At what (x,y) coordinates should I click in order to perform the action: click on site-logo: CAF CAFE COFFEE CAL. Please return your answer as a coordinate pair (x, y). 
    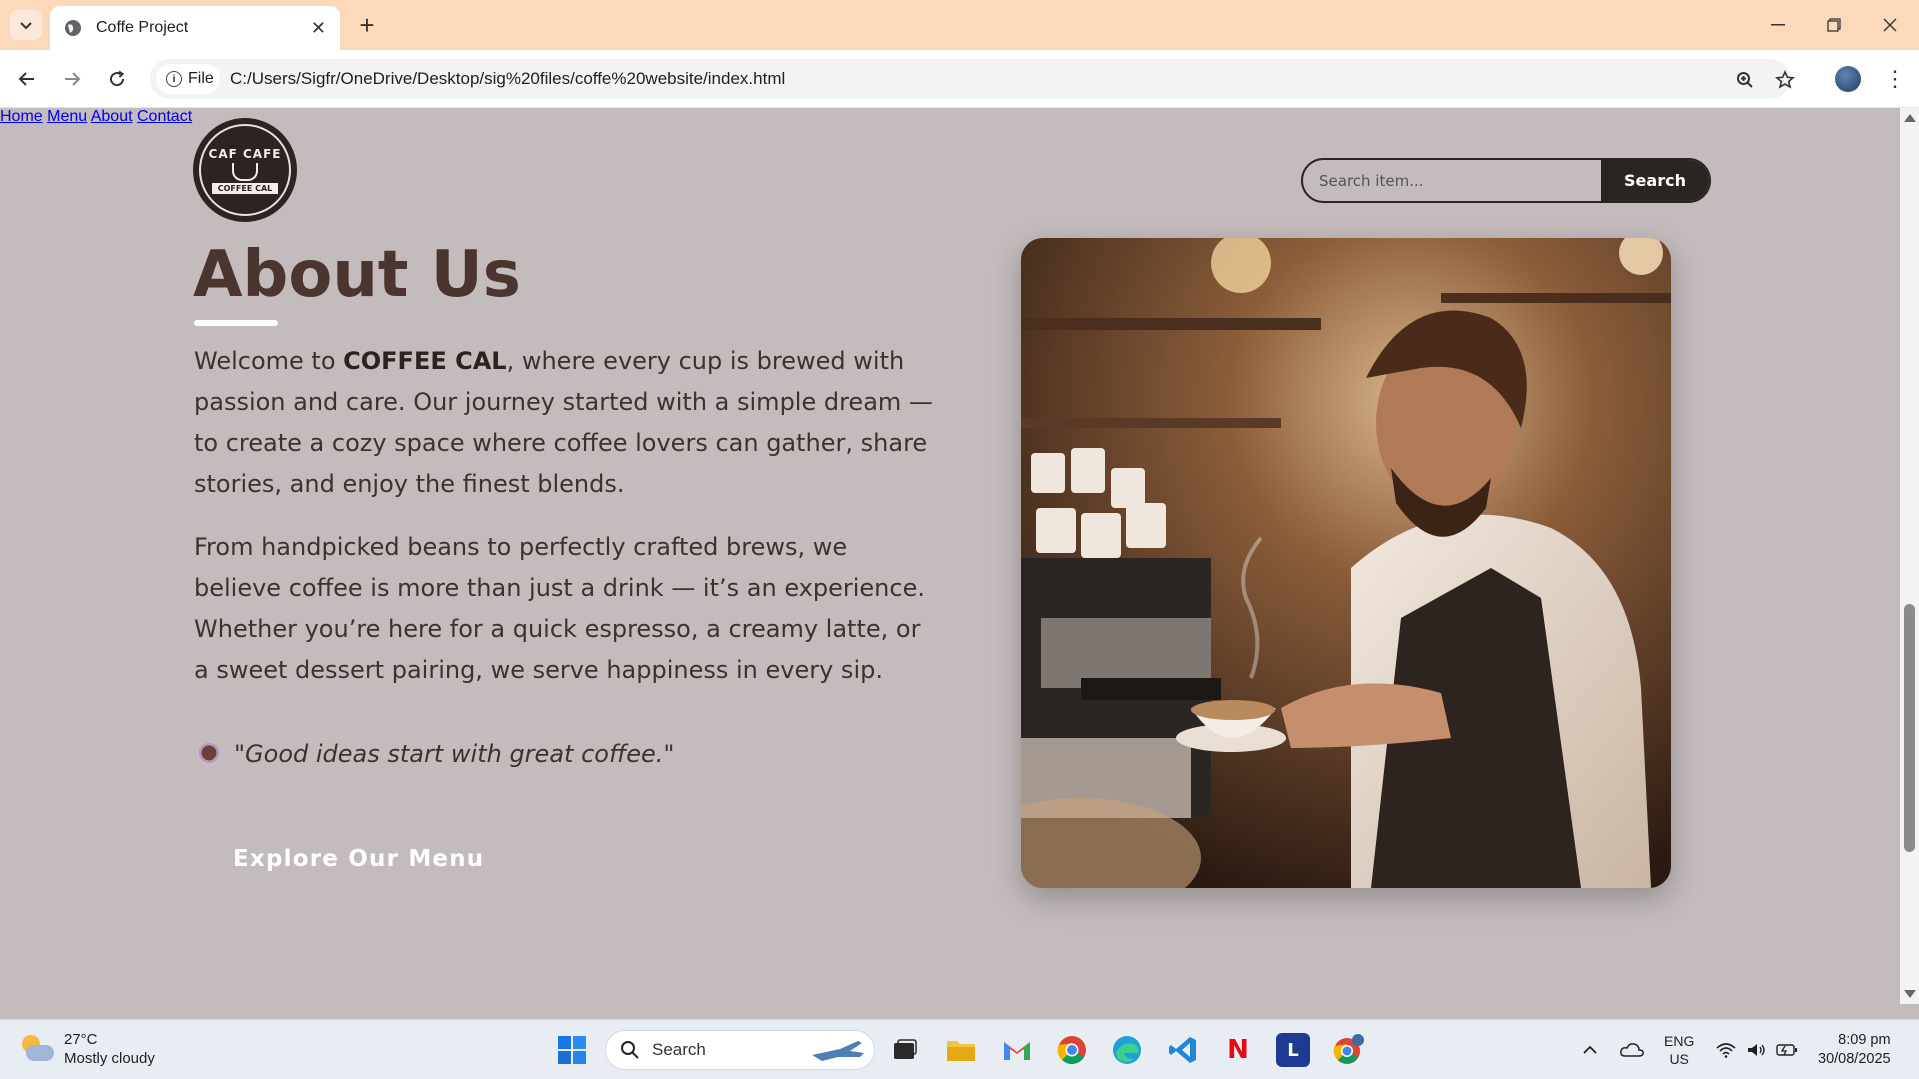
    Looking at the image, I should click on (245, 170).